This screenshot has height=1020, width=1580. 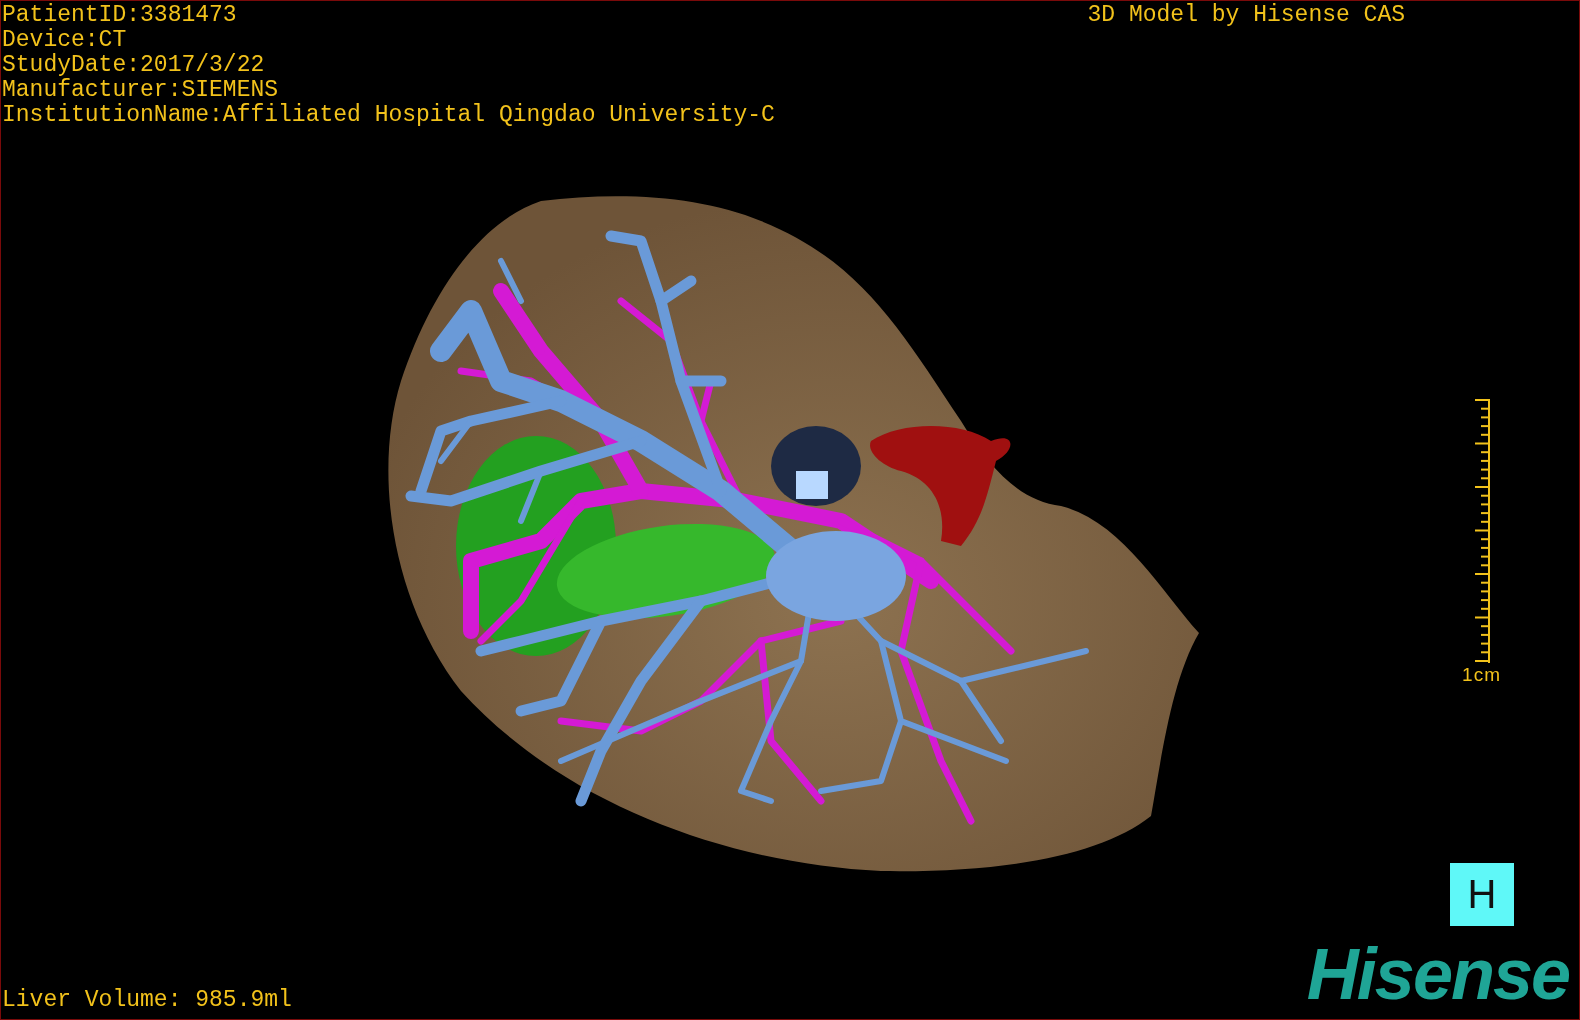 What do you see at coordinates (133, 65) in the screenshot?
I see `patient-info-text: StudyDate:2017/3/22` at bounding box center [133, 65].